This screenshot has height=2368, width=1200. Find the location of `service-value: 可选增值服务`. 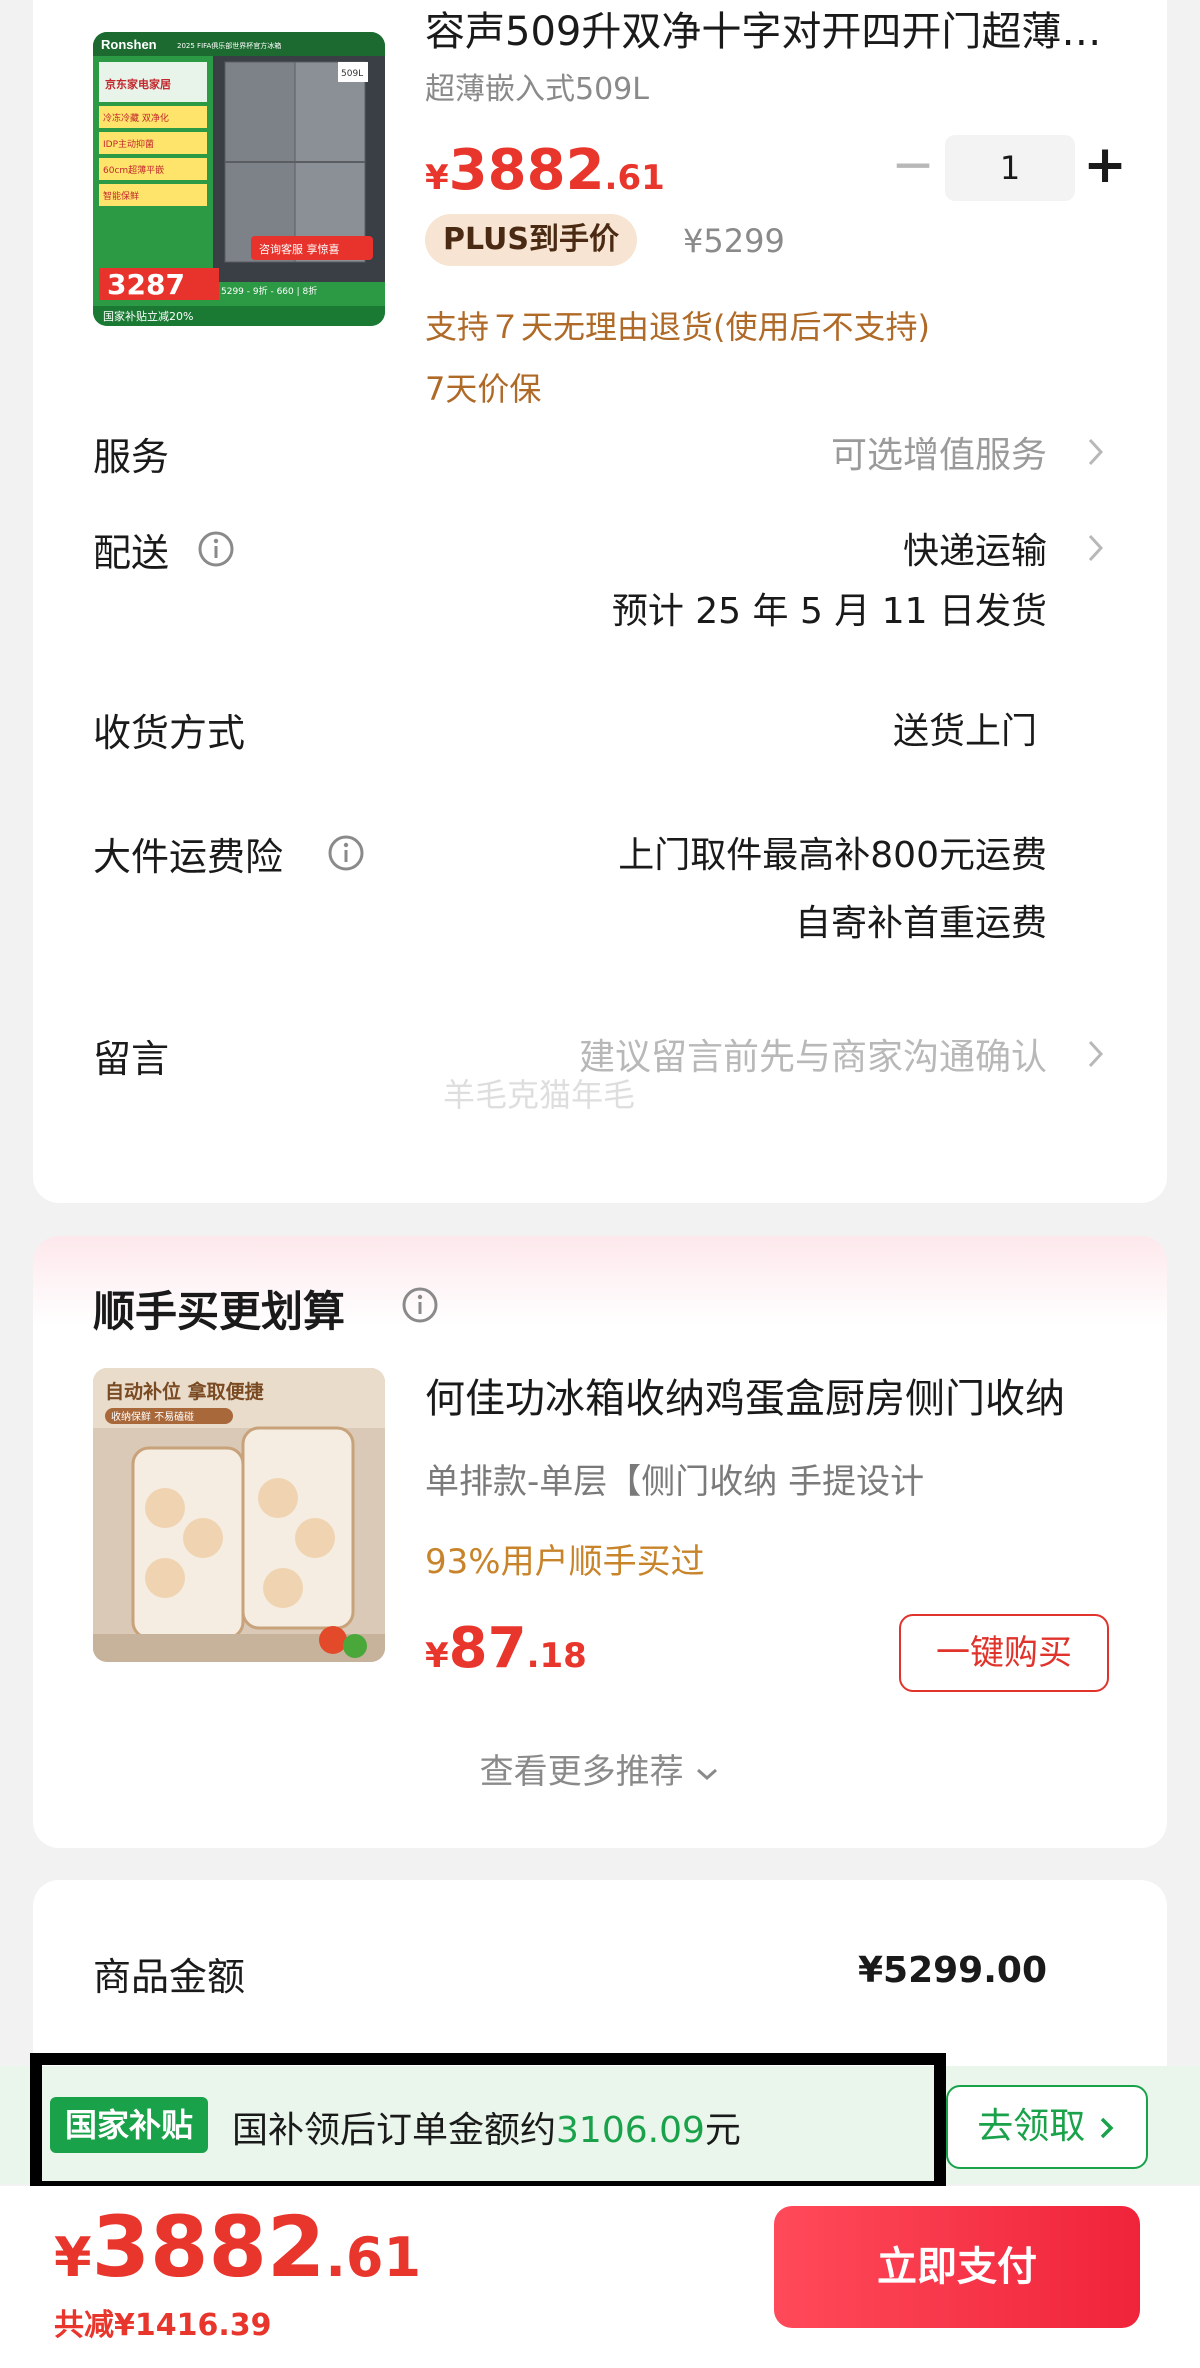

service-value: 可选增值服务 is located at coordinates (939, 452).